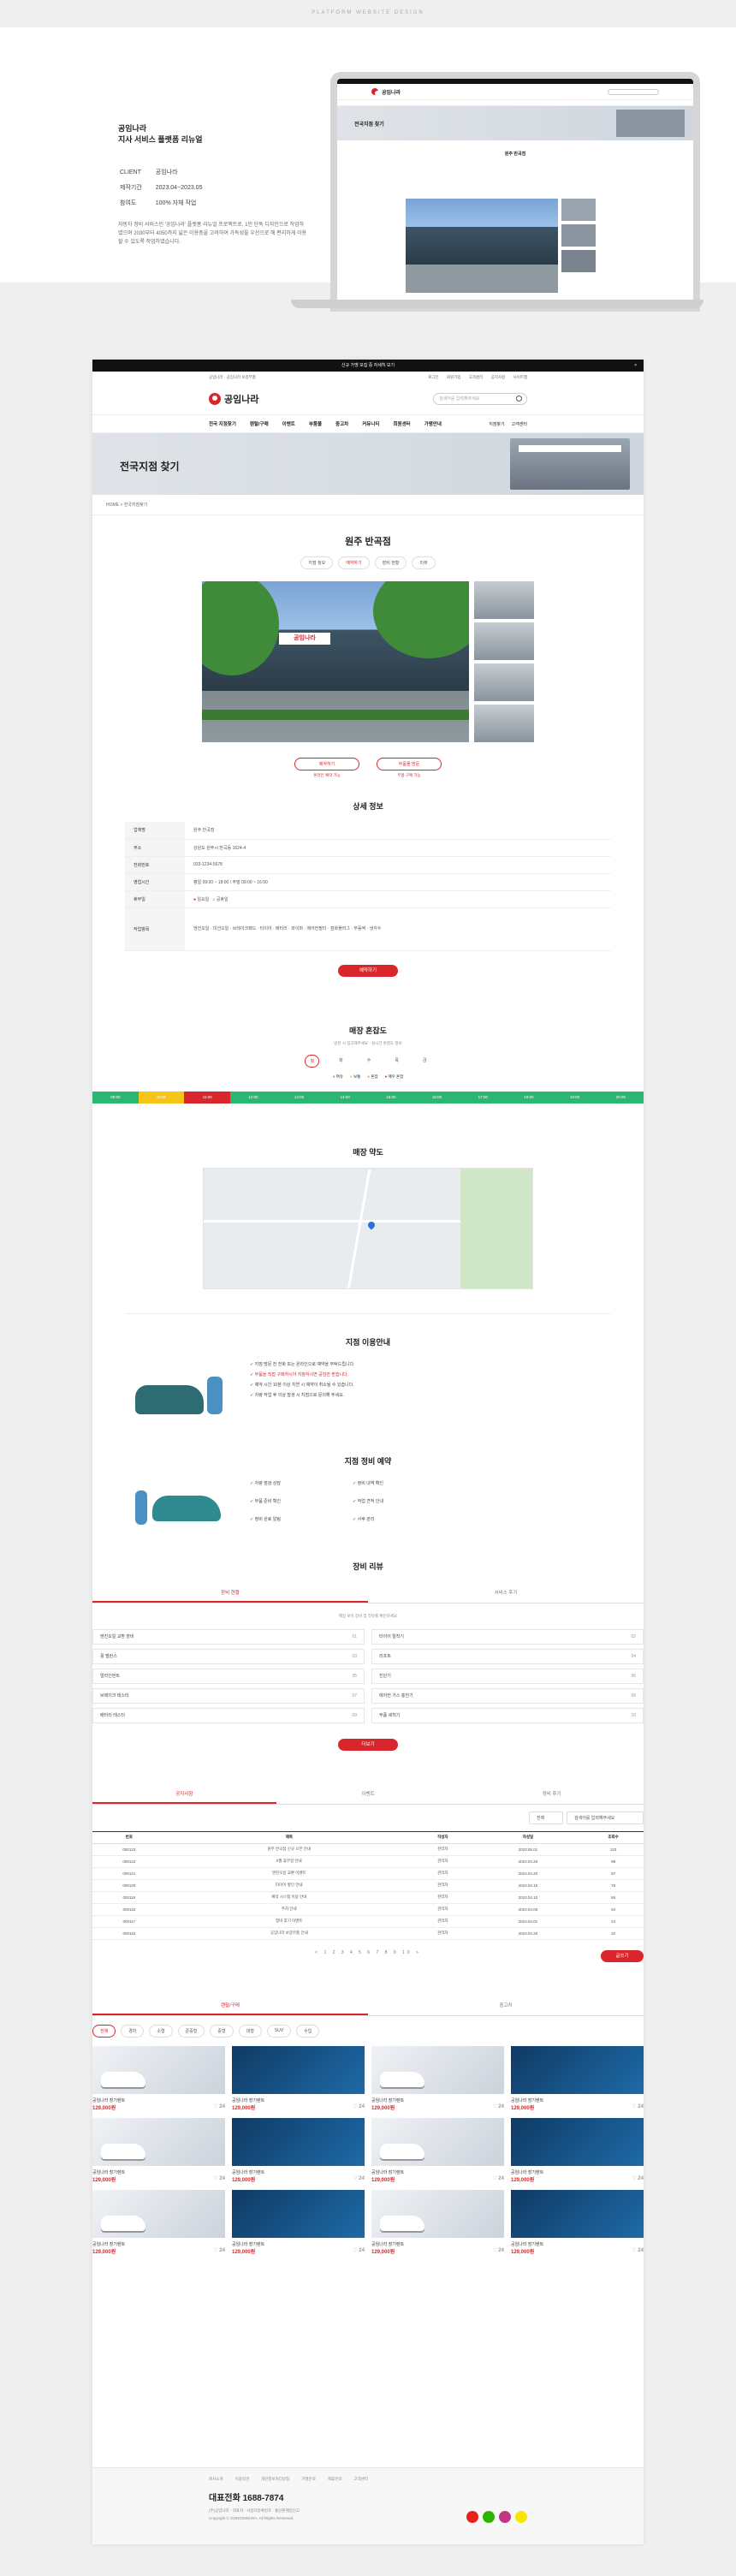  I want to click on filter-chip: 소형, so click(161, 2031).